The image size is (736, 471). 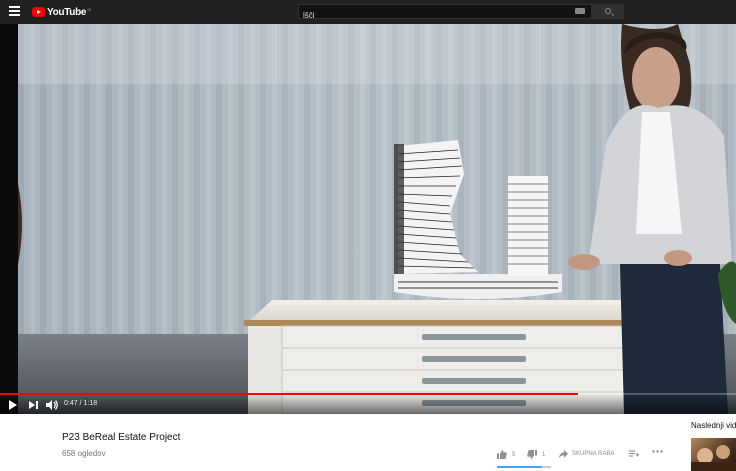 I want to click on logo-play-icon, so click(x=38, y=12).